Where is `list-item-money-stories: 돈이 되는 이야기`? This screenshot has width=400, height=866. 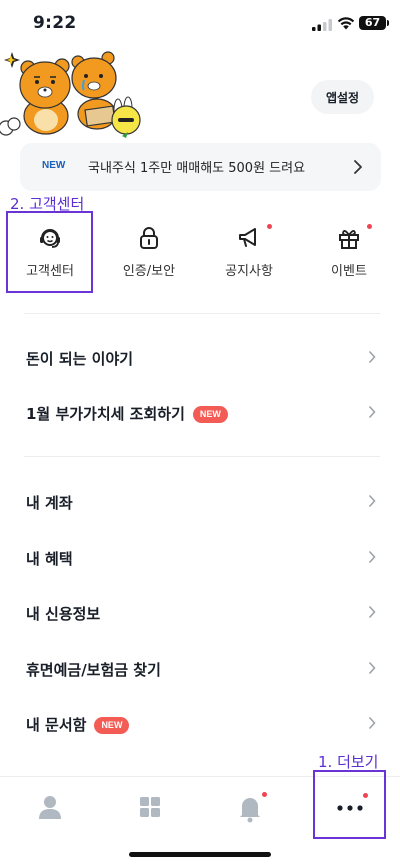
list-item-money-stories: 돈이 되는 이야기 is located at coordinates (200, 358).